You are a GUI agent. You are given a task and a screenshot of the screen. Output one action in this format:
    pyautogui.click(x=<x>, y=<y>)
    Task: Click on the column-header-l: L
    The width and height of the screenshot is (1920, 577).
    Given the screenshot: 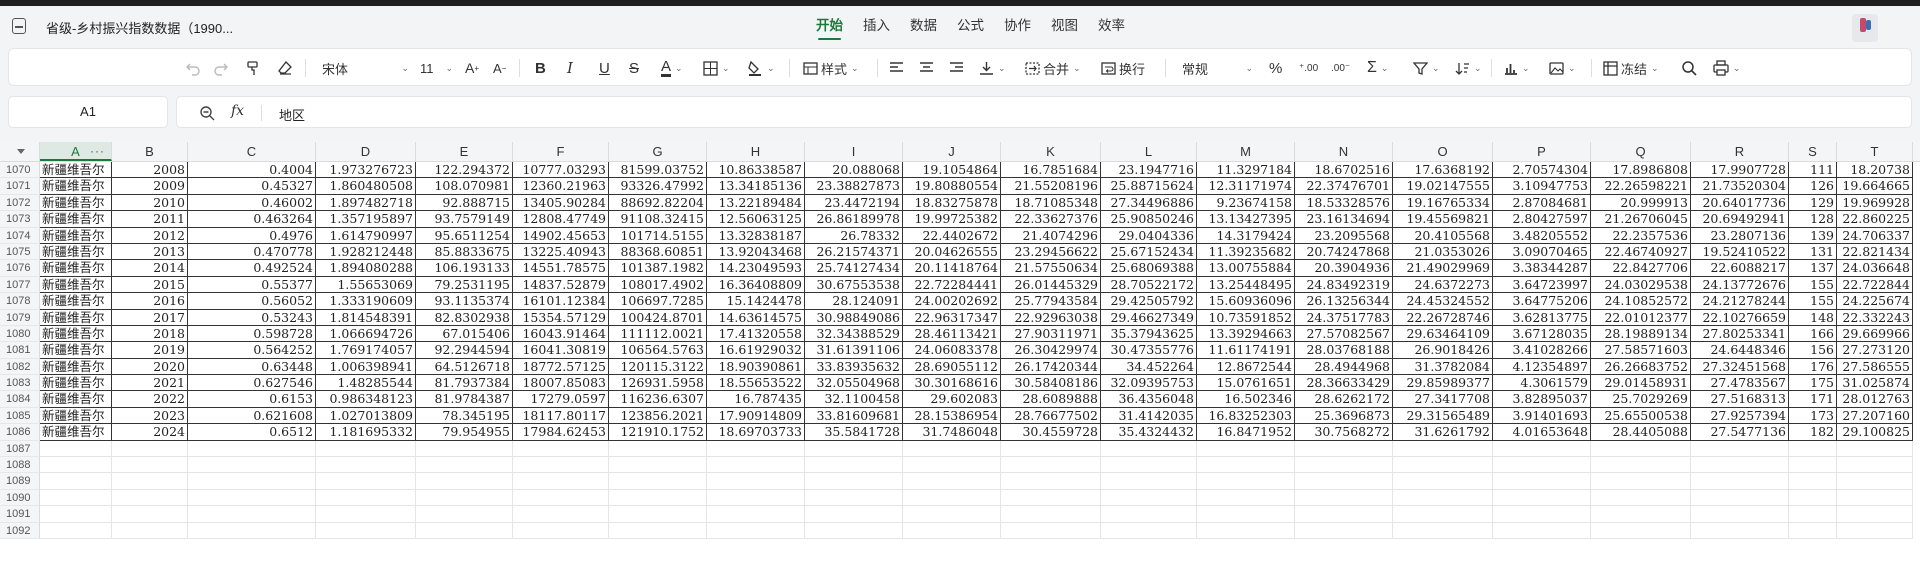 What is the action you would take?
    pyautogui.click(x=1149, y=151)
    